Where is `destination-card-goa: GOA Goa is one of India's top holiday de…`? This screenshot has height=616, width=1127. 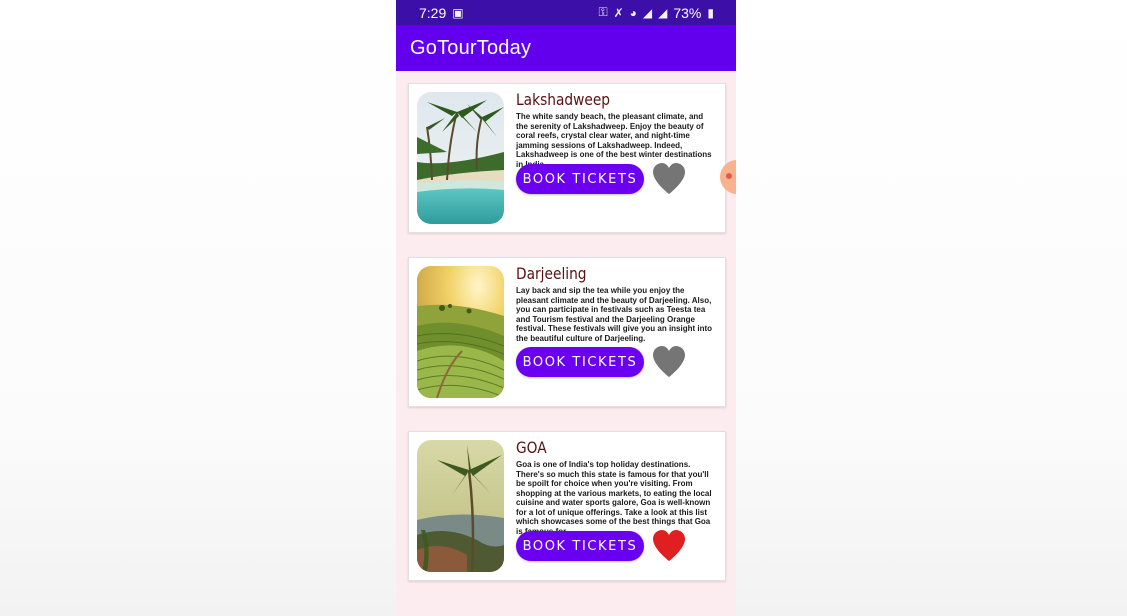
destination-card-goa: GOA Goa is one of India's top holiday de… is located at coordinates (567, 506).